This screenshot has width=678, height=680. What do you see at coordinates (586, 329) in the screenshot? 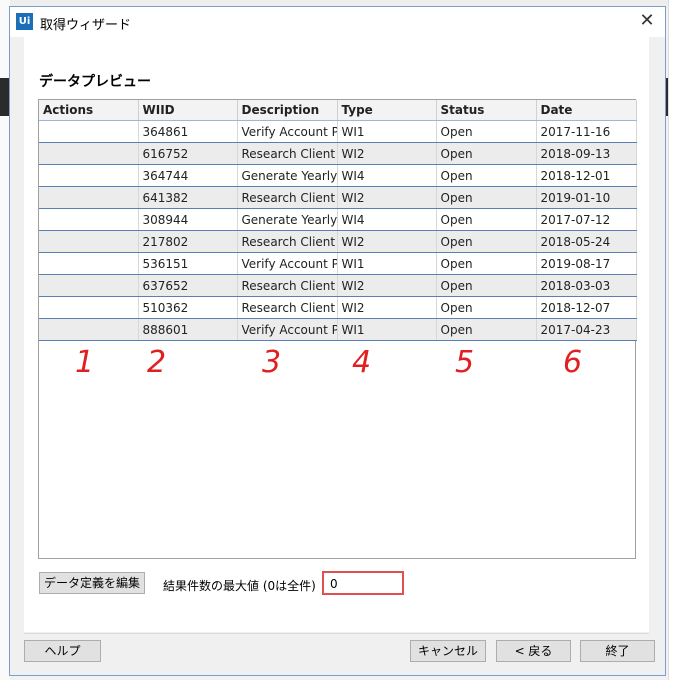
I see `cell-date: 2017-04-23` at bounding box center [586, 329].